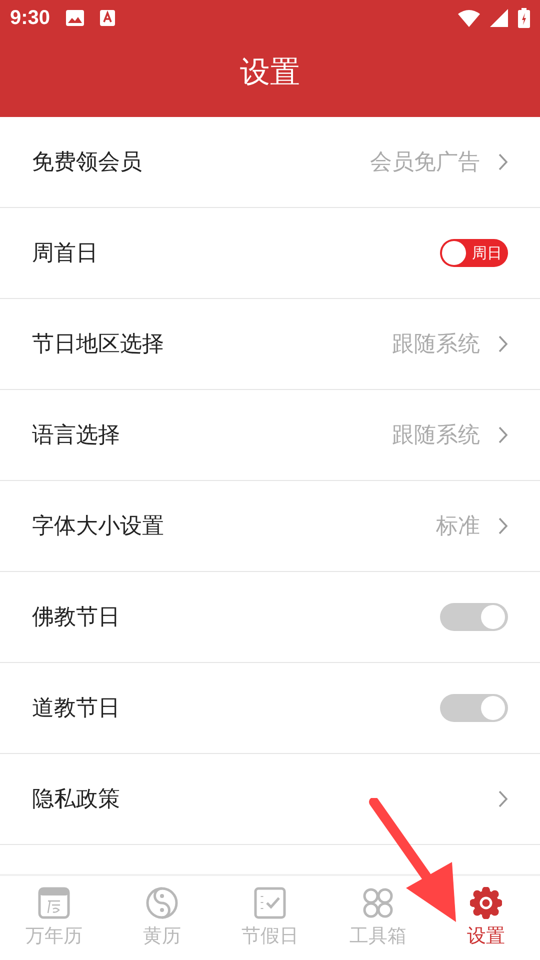 This screenshot has width=540, height=960. Describe the element at coordinates (270, 162) in the screenshot. I see `settings-row: 免费领会员 会员免广告` at that location.